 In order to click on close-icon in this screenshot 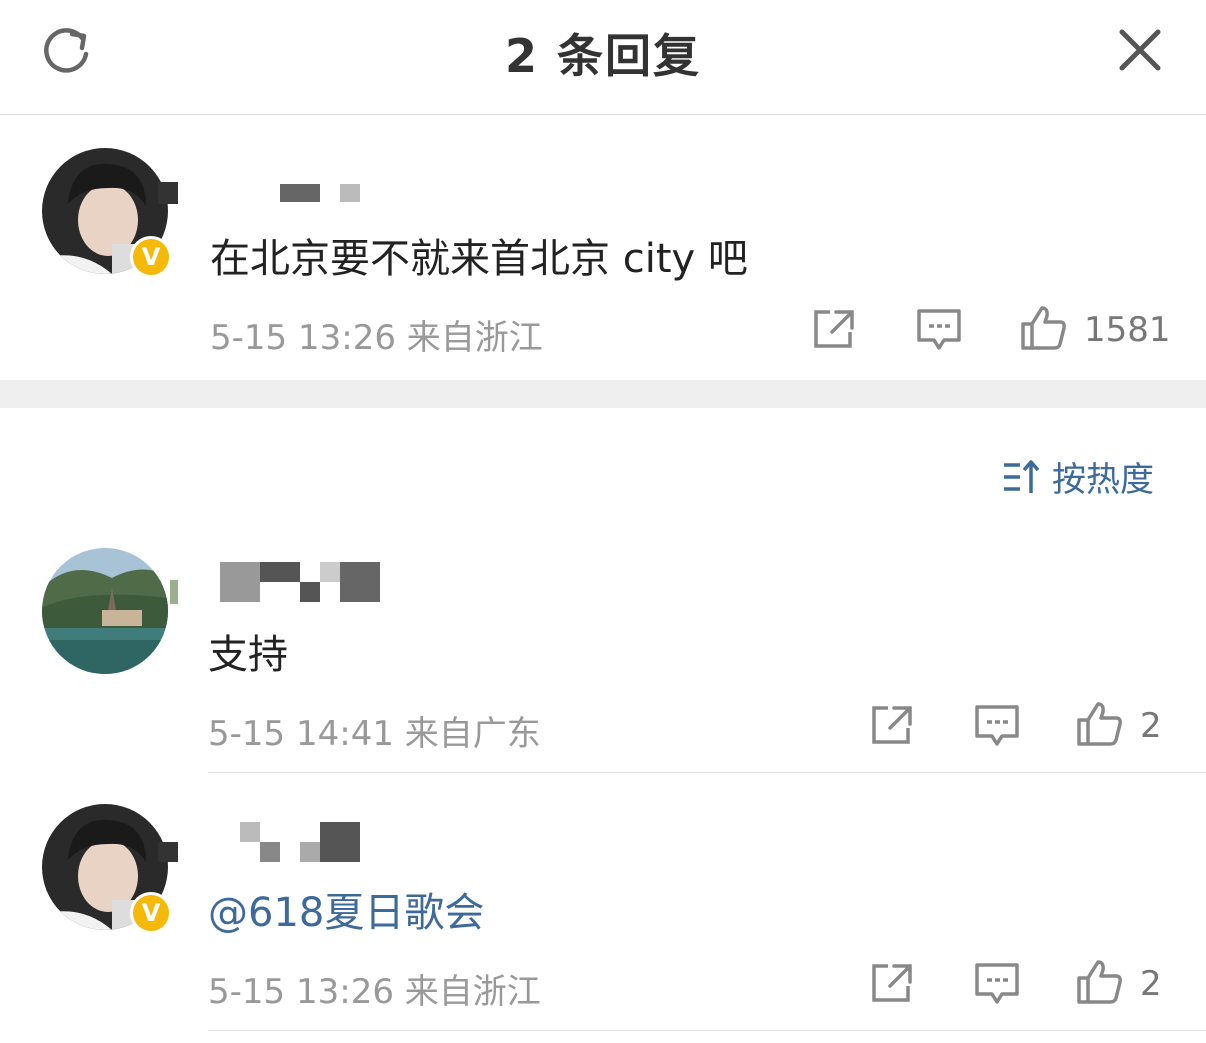, I will do `click(1140, 50)`.